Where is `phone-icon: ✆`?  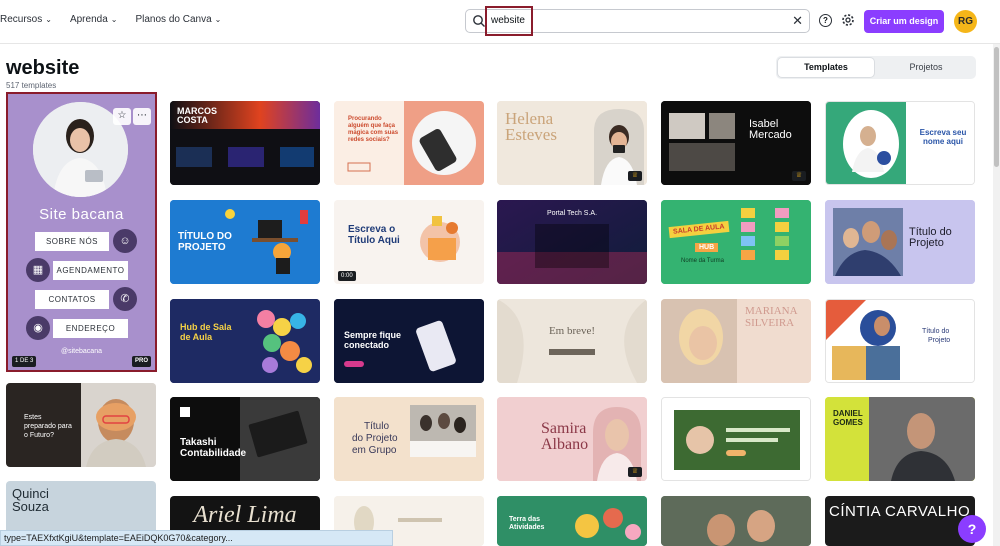 phone-icon: ✆ is located at coordinates (125, 299).